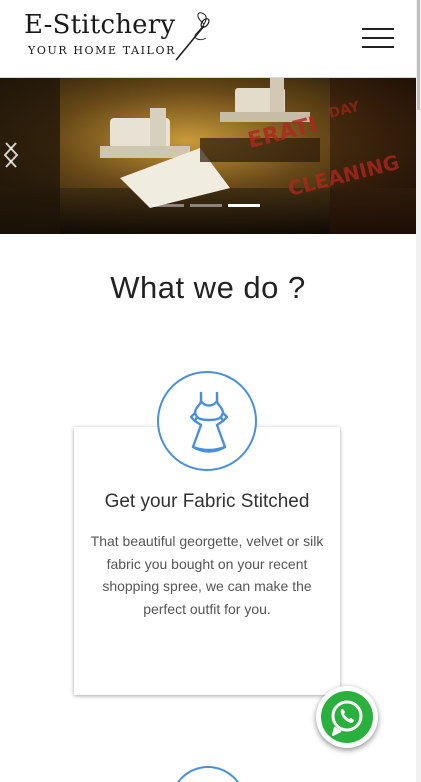 This screenshot has width=421, height=782. I want to click on logo-tagline: YOUR HOME TAILOR, so click(102, 50).